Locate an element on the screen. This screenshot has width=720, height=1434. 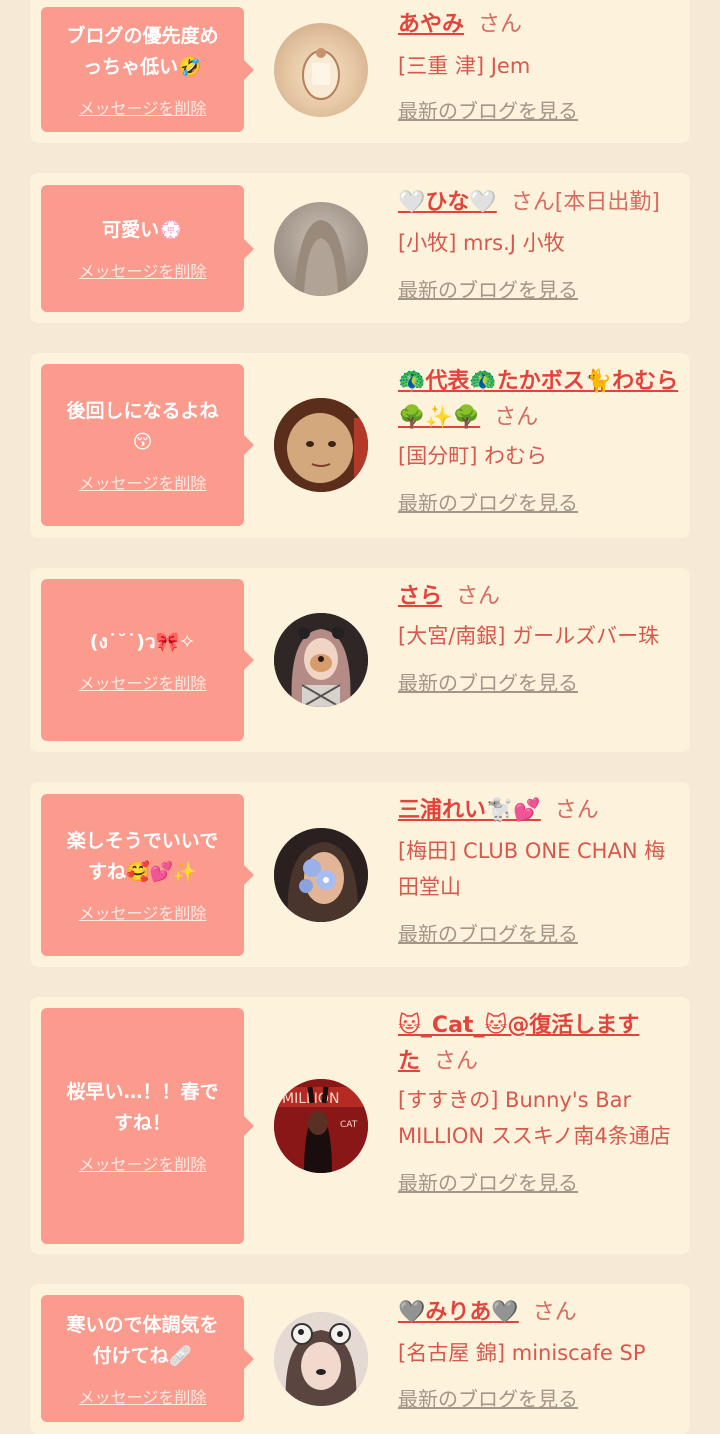
shop-info: [梅田] CLUB ONE CHAN 梅田堂山 is located at coordinates (532, 869).